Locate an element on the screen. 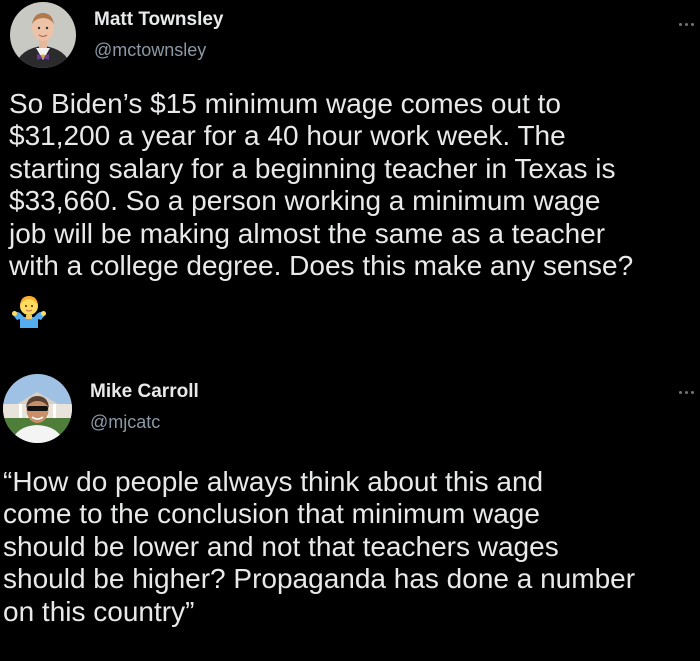 Image resolution: width=700 pixels, height=661 pixels. user-handle: @mctownsley is located at coordinates (150, 50).